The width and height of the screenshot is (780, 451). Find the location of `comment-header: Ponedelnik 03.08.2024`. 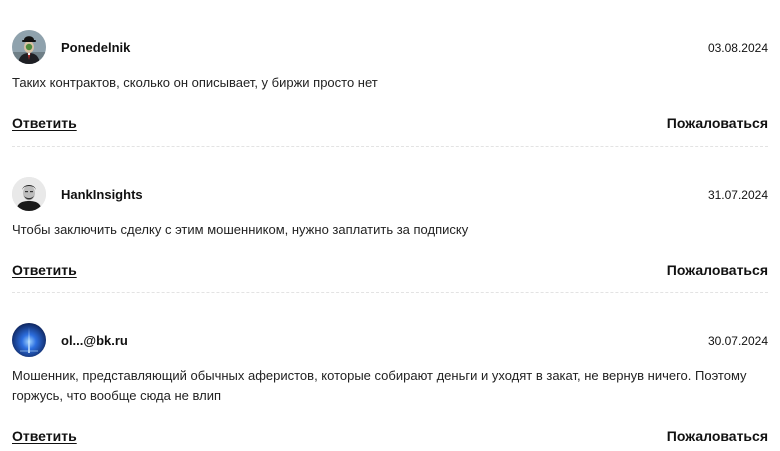

comment-header: Ponedelnik 03.08.2024 is located at coordinates (390, 48).